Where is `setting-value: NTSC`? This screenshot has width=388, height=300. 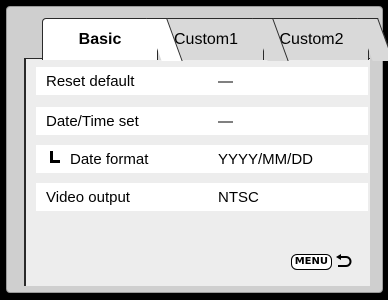 setting-value: NTSC is located at coordinates (238, 197).